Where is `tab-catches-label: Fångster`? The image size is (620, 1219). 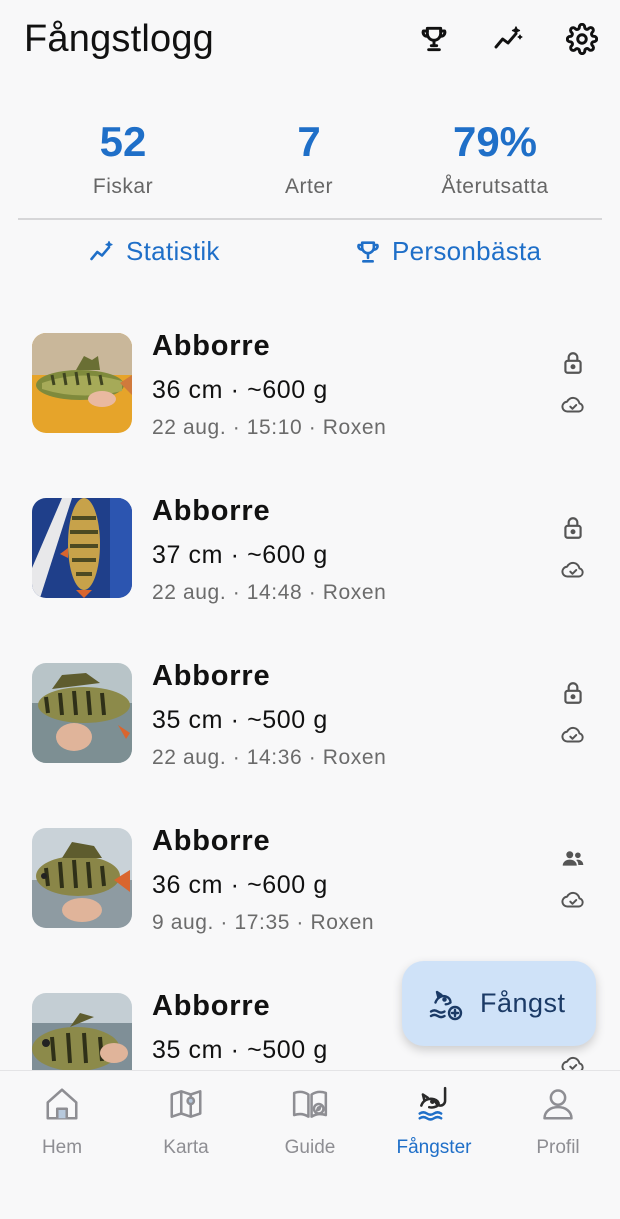 tab-catches-label: Fångster is located at coordinates (434, 1147).